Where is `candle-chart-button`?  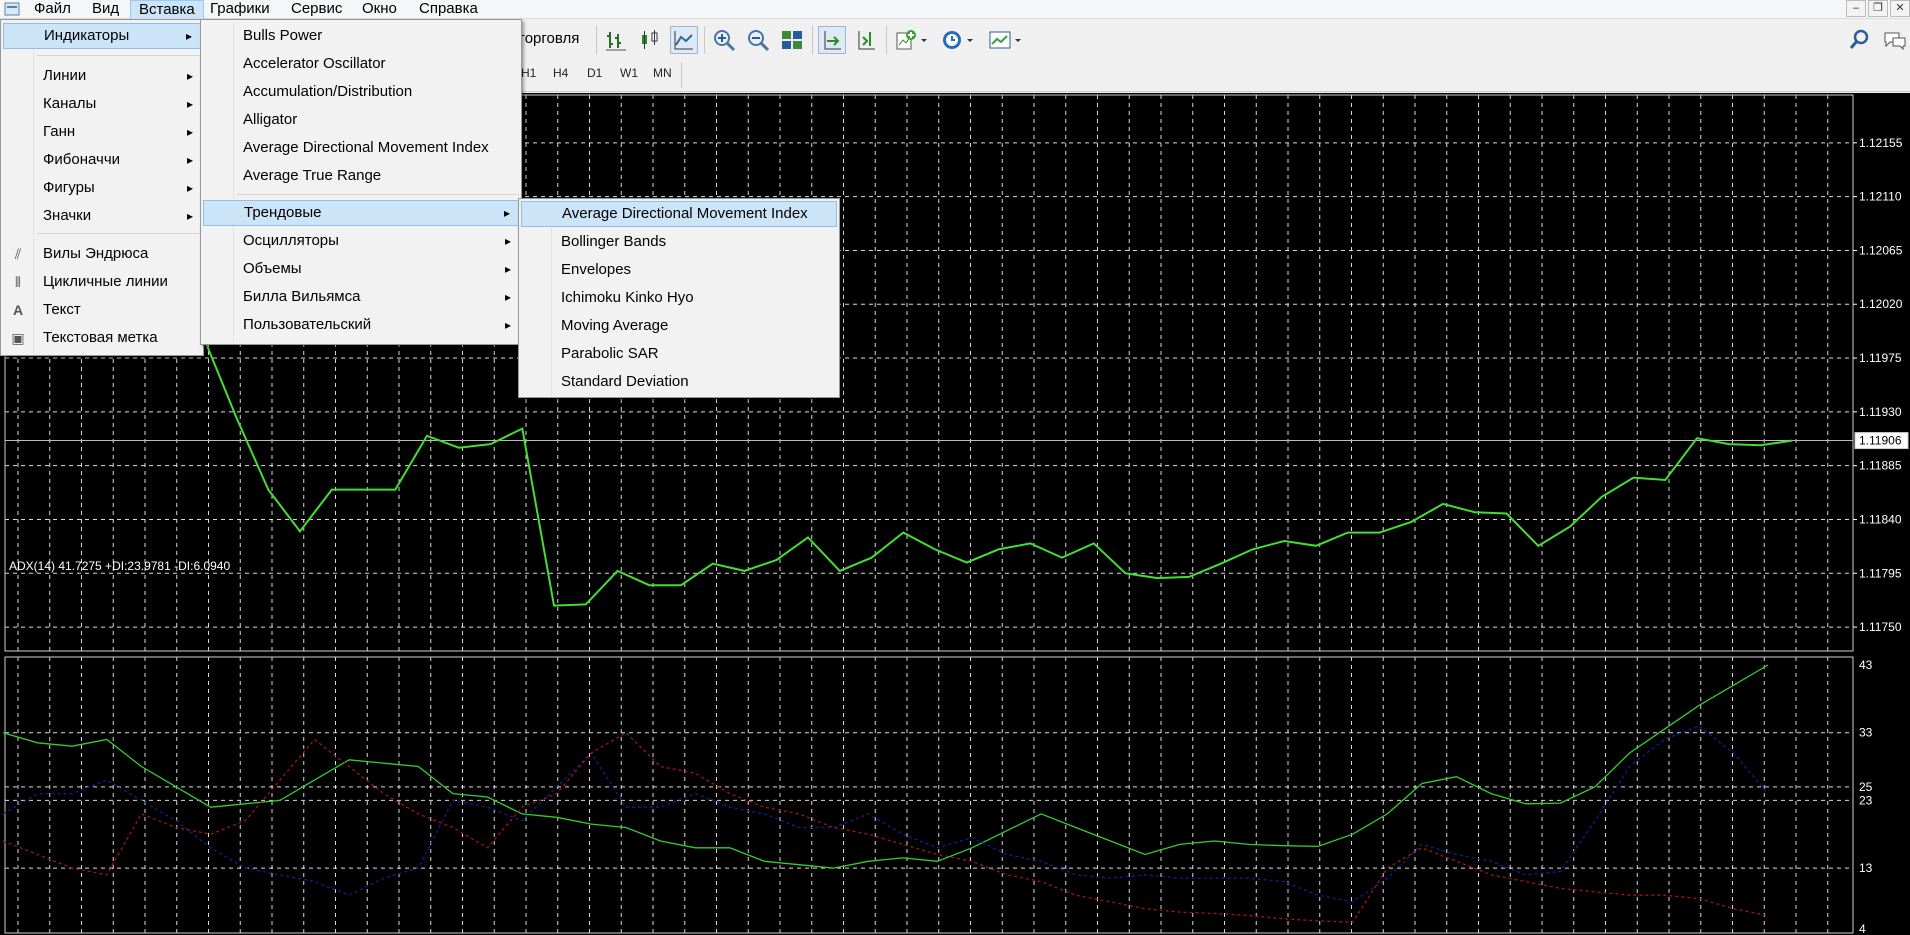 candle-chart-button is located at coordinates (650, 40).